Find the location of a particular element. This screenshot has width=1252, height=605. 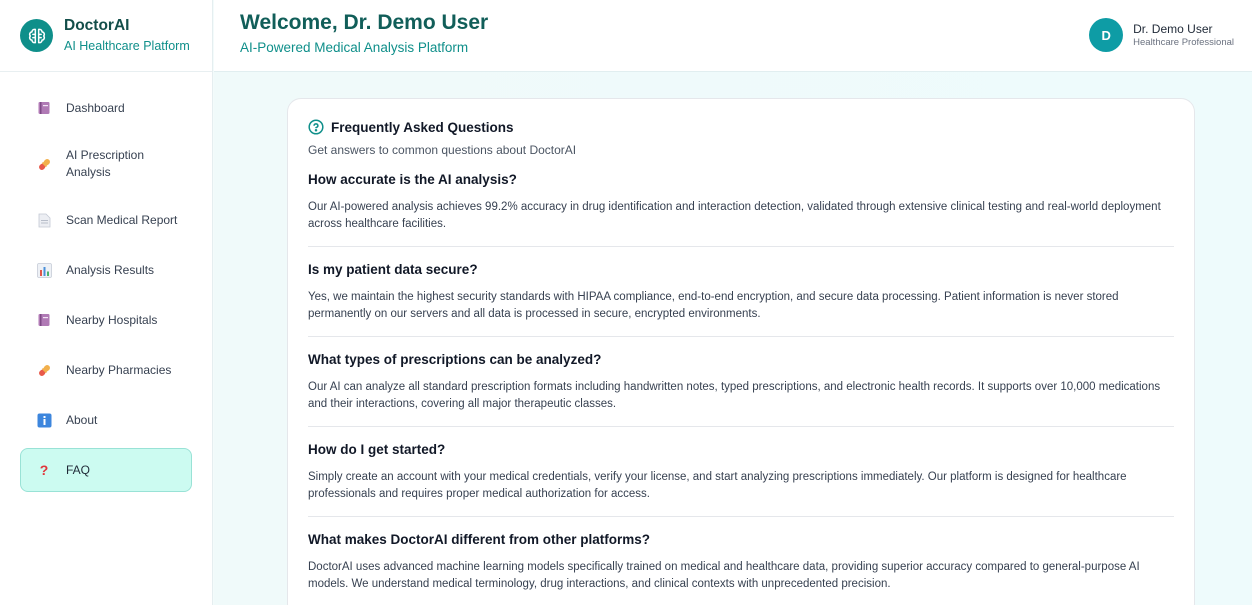

user-profile: D Dr. Demo User Healthcare Professional is located at coordinates (1161, 35).